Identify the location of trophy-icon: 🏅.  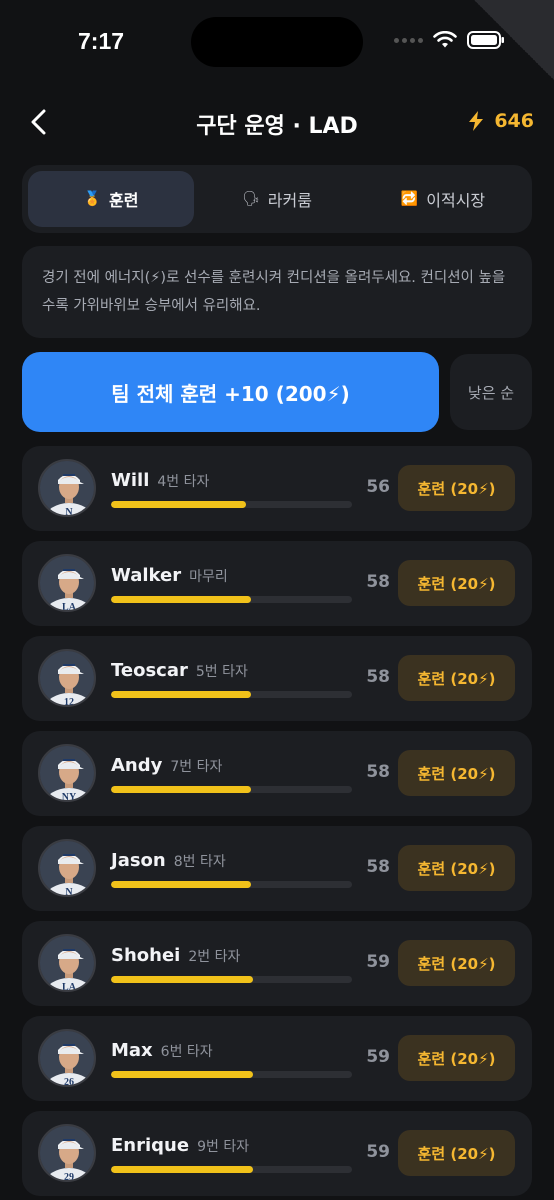
(92, 199).